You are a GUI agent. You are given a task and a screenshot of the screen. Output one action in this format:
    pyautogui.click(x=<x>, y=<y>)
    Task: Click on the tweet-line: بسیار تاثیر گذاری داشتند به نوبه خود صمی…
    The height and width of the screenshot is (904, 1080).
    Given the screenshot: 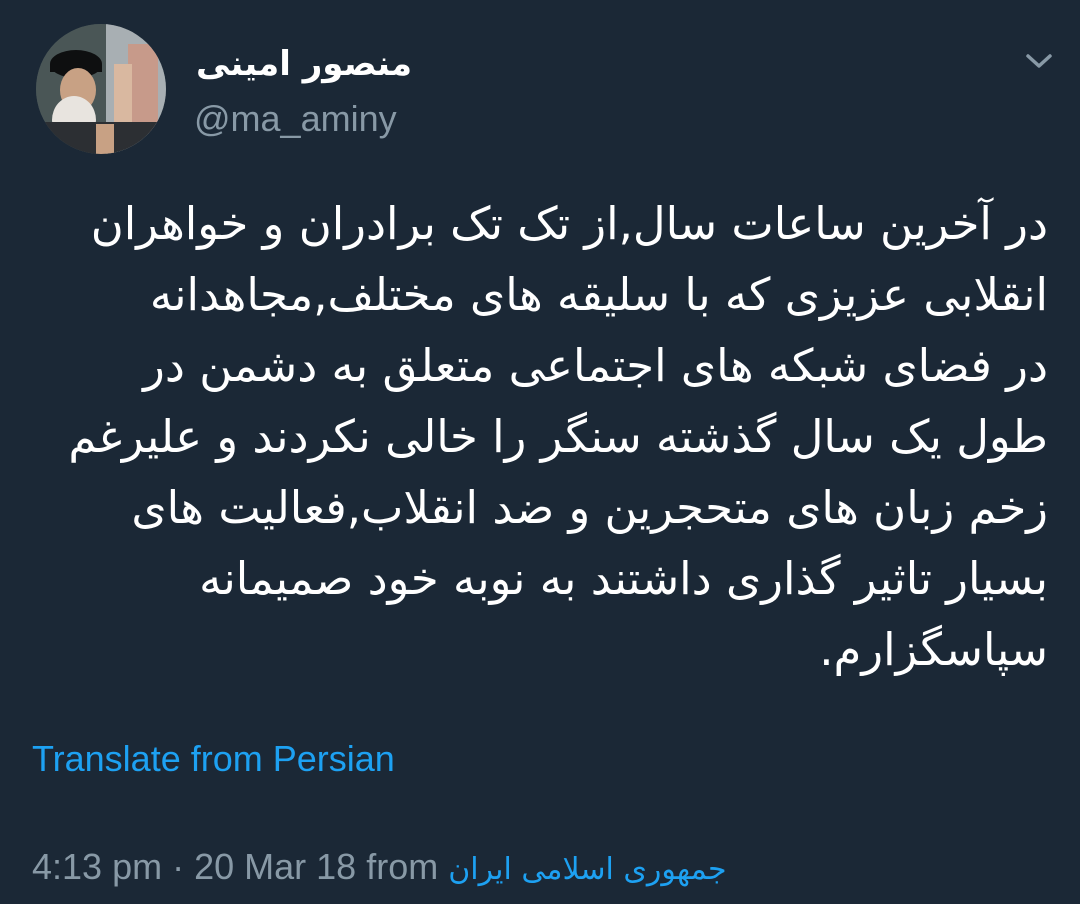 What is the action you would take?
    pyautogui.click(x=623, y=578)
    